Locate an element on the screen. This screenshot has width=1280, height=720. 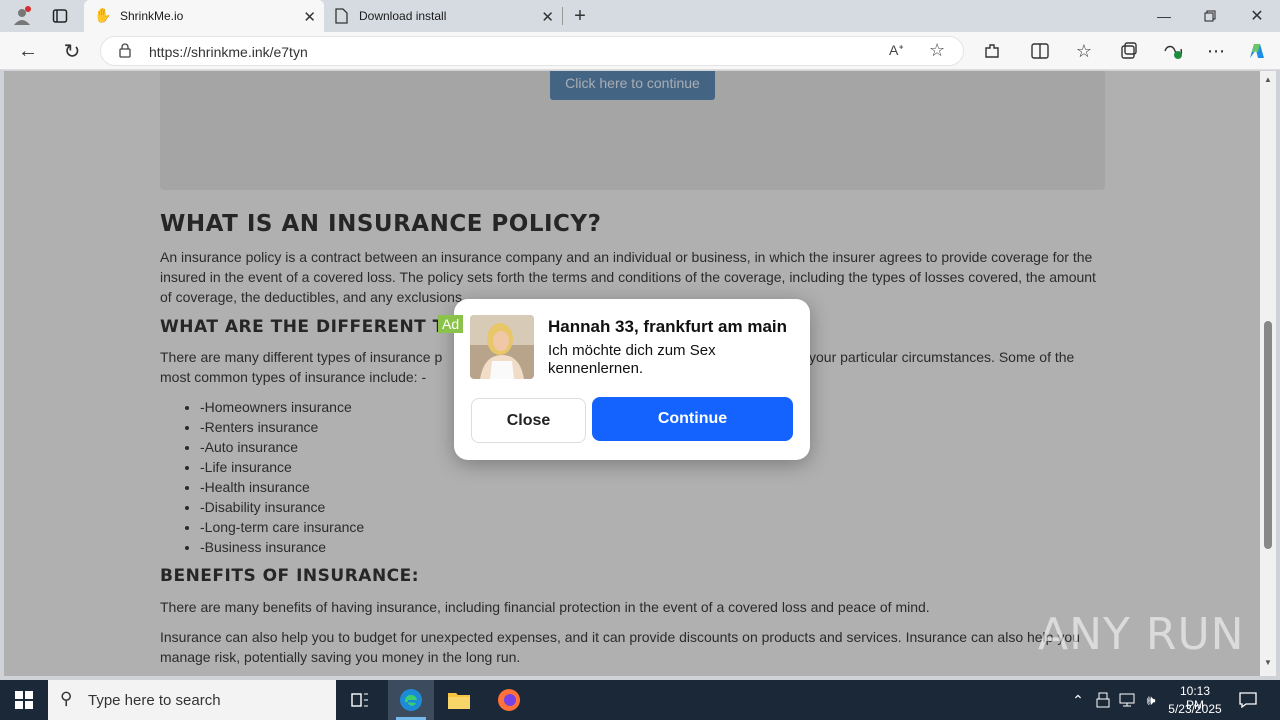
ad-close-button: Close is located at coordinates (528, 420).